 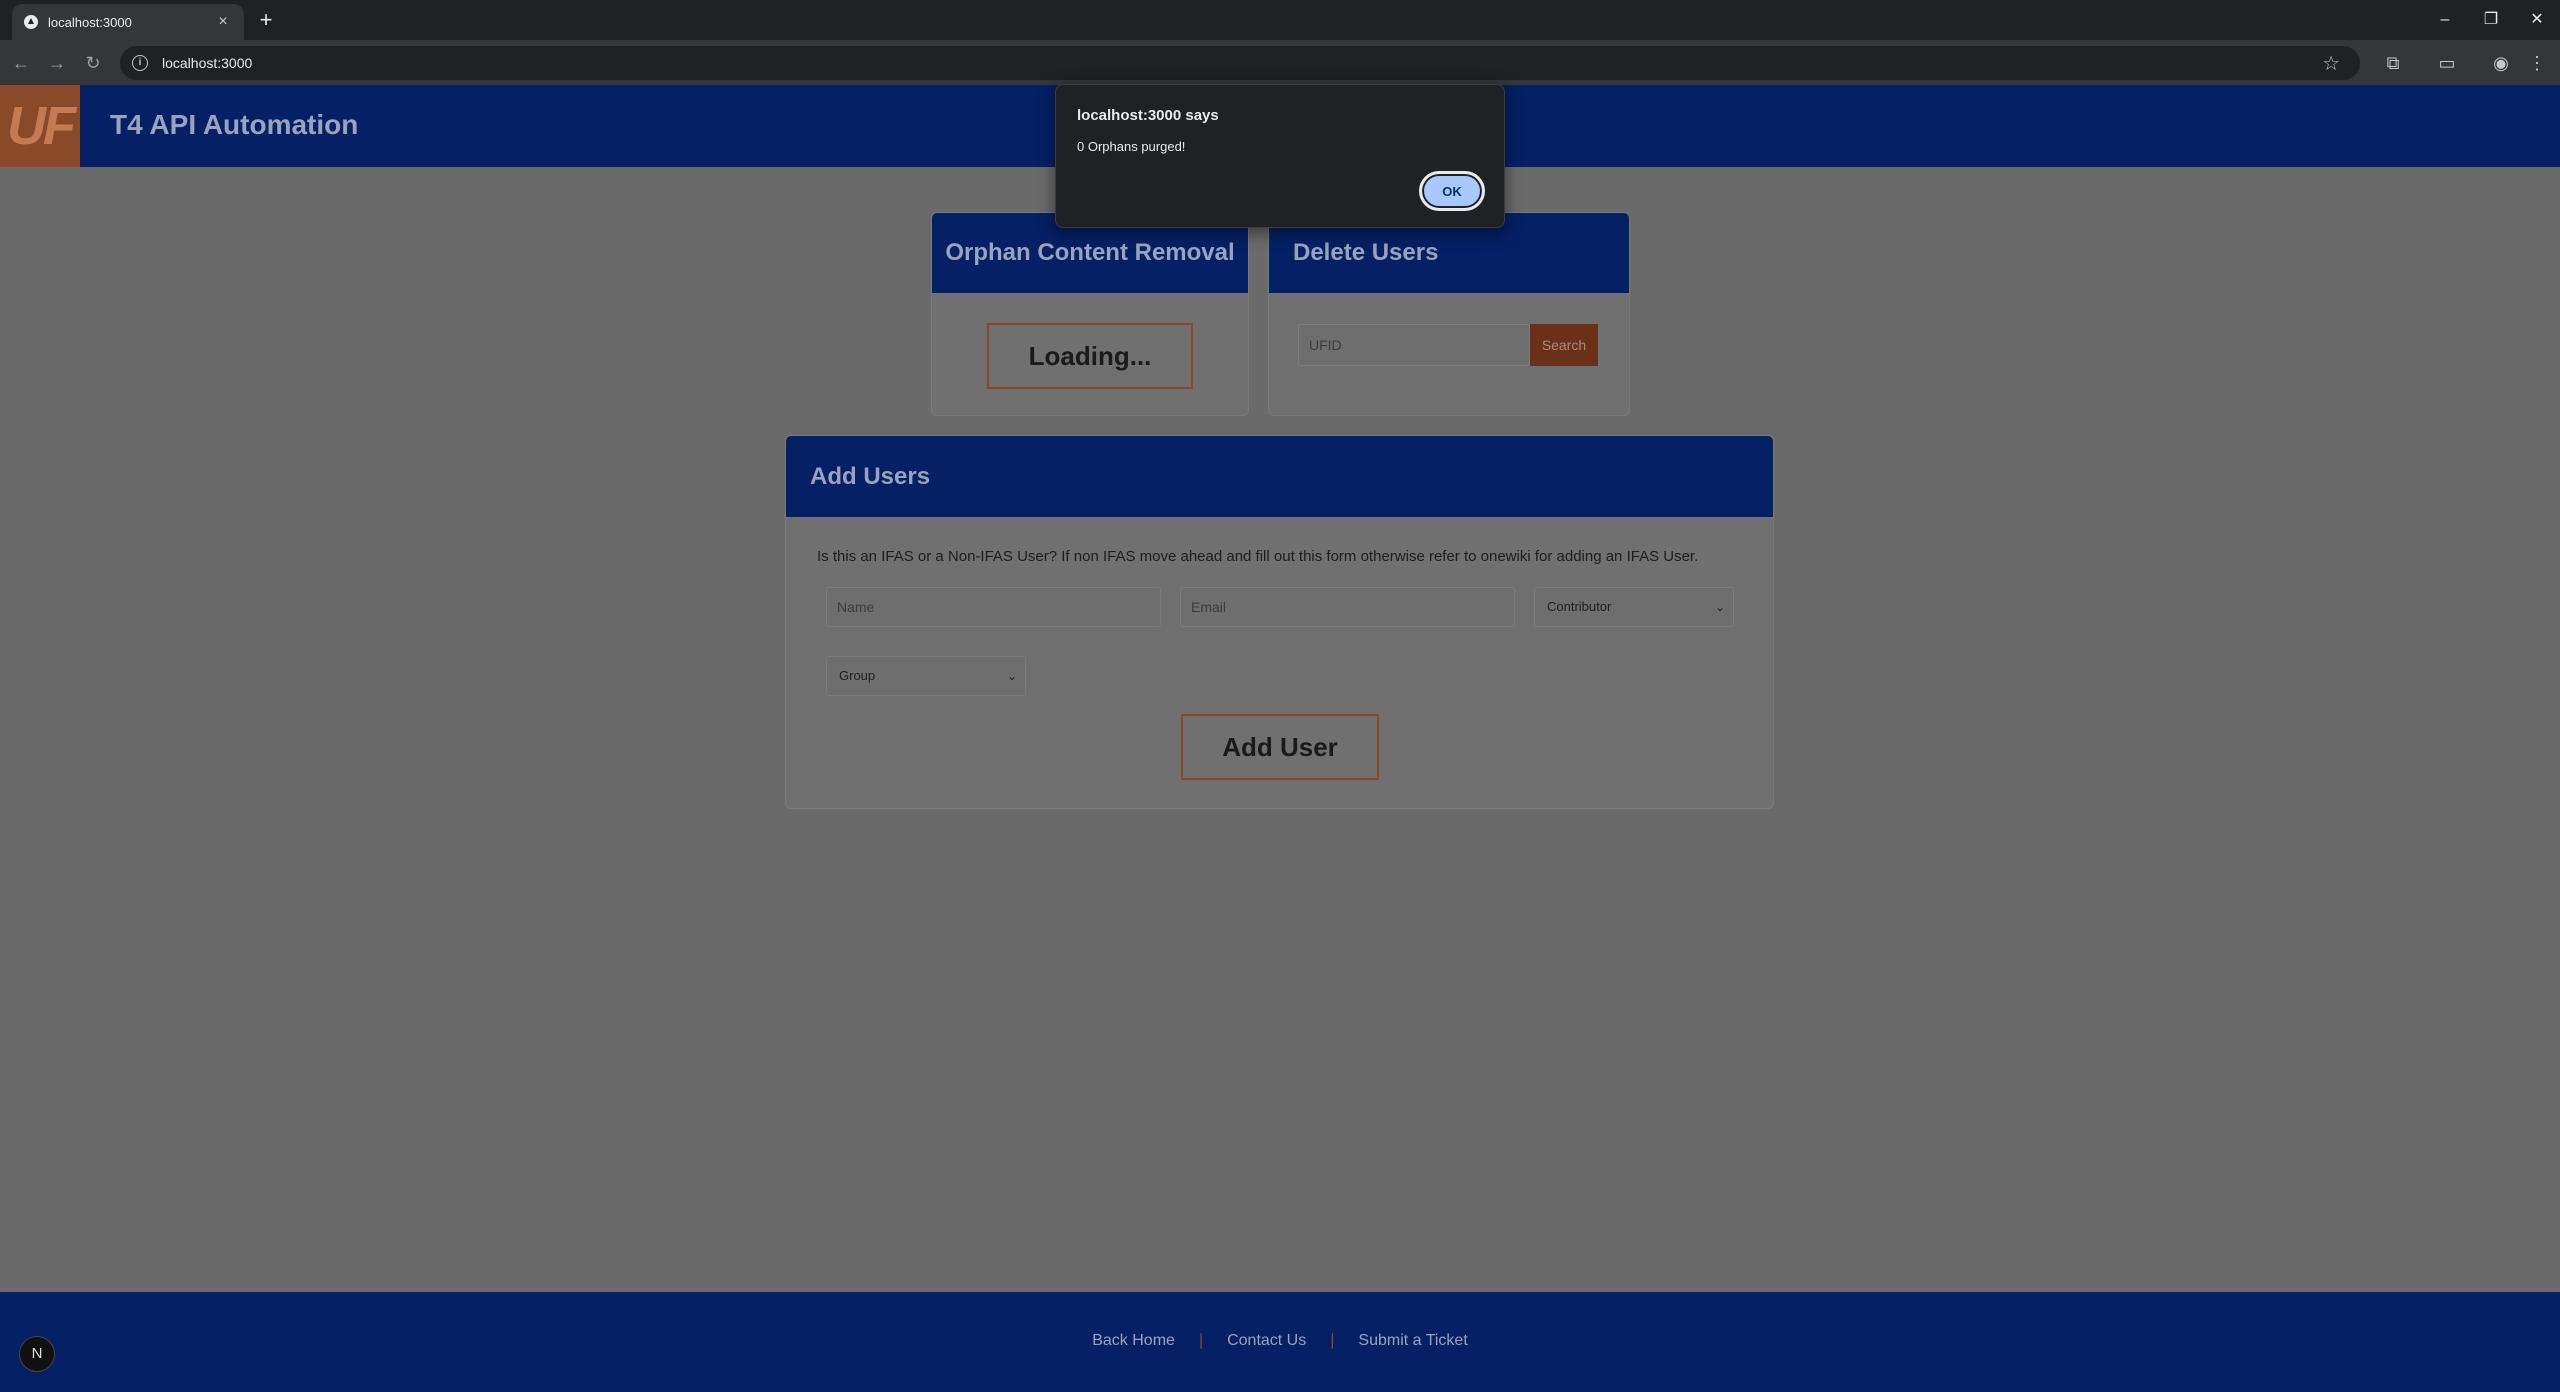 What do you see at coordinates (1449, 314) in the screenshot?
I see `delete-users-card: Delete Users Search` at bounding box center [1449, 314].